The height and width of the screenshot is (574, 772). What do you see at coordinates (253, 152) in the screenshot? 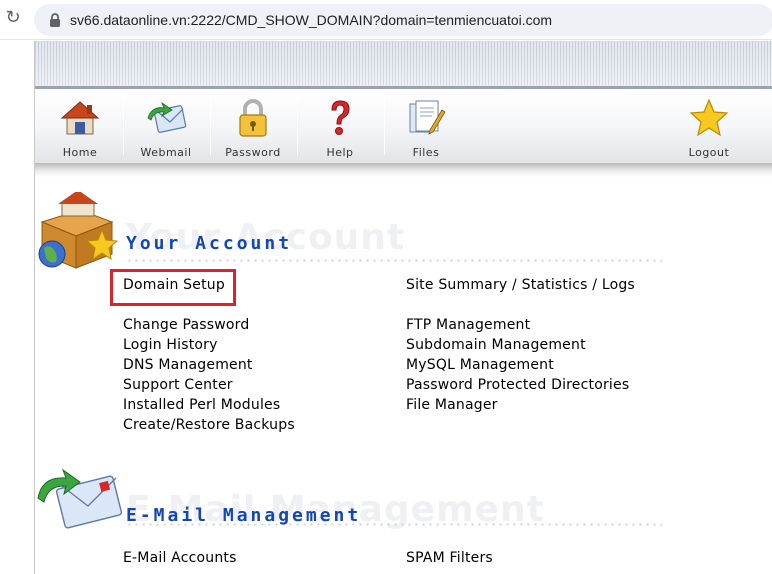
I see `toolbar-password-label: Password` at bounding box center [253, 152].